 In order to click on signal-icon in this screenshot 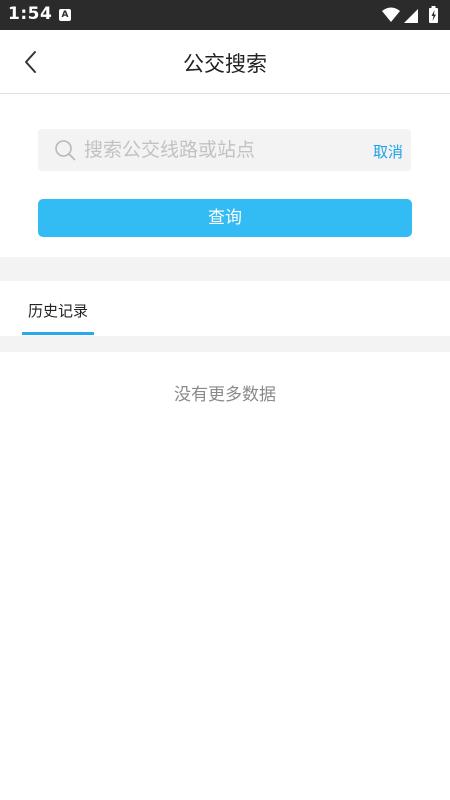, I will do `click(411, 16)`.